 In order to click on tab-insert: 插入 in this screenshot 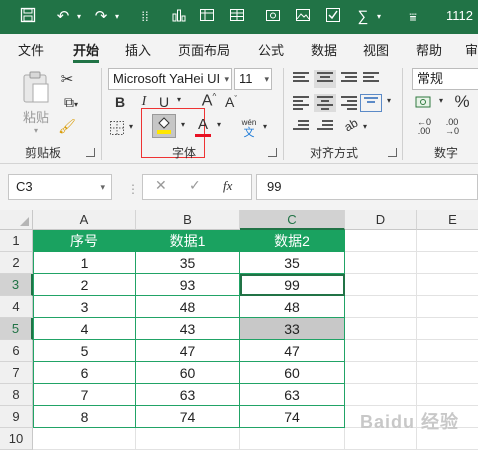, I will do `click(138, 49)`.